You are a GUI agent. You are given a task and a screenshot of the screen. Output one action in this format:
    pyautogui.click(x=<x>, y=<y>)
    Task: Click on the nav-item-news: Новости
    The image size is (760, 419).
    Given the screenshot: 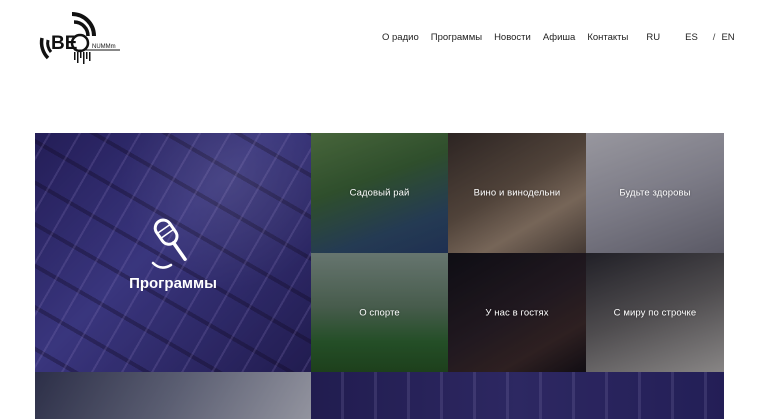 What is the action you would take?
    pyautogui.click(x=512, y=37)
    